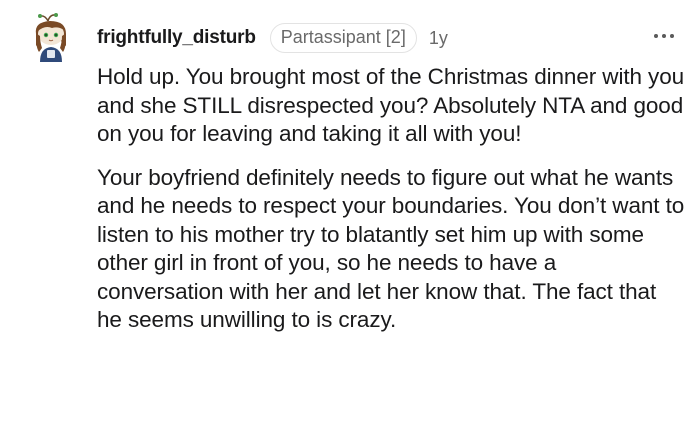 This screenshot has height=427, width=700. I want to click on comment-header: frightfully_disturb Partassipant [2] 1y, so click(272, 38).